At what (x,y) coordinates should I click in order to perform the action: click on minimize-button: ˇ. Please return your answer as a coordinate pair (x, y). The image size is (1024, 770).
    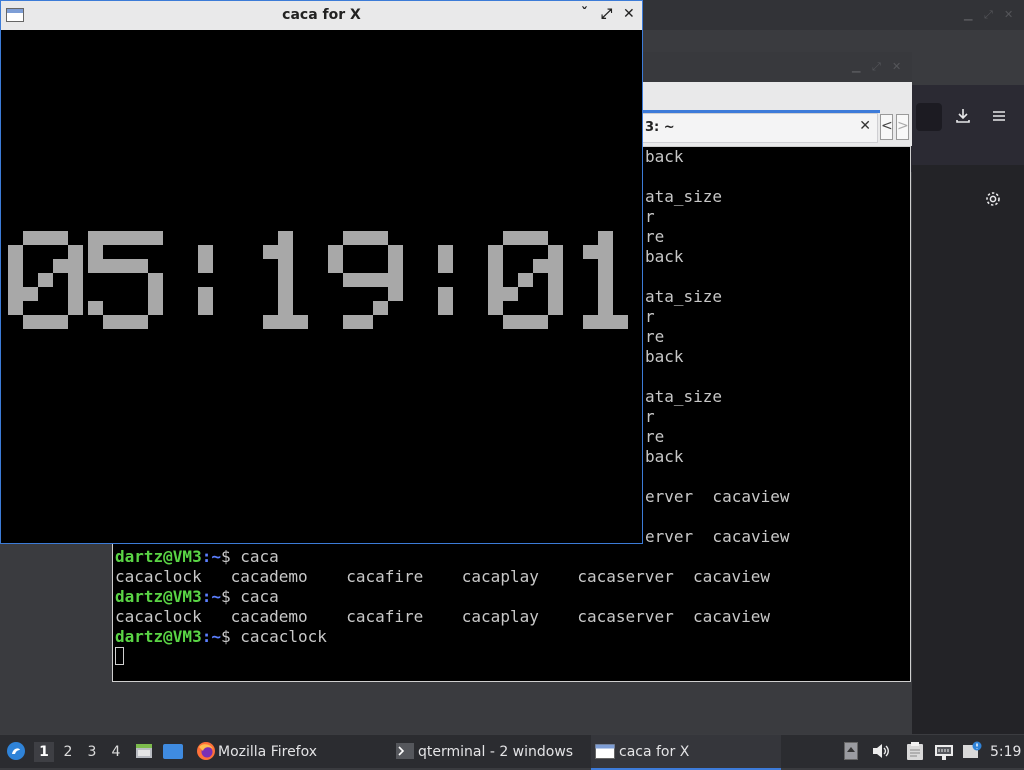
    Looking at the image, I should click on (584, 14).